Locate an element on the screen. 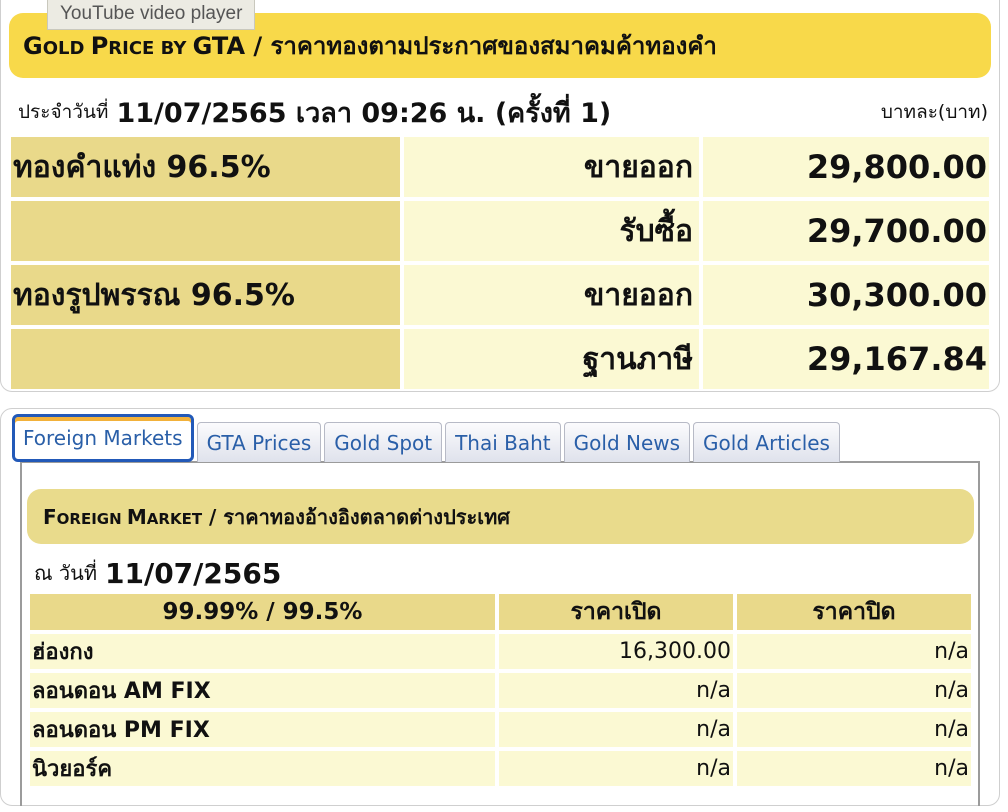 This screenshot has height=812, width=1008. foreign-title-en: FOREIGN MARKET is located at coordinates (123, 516).